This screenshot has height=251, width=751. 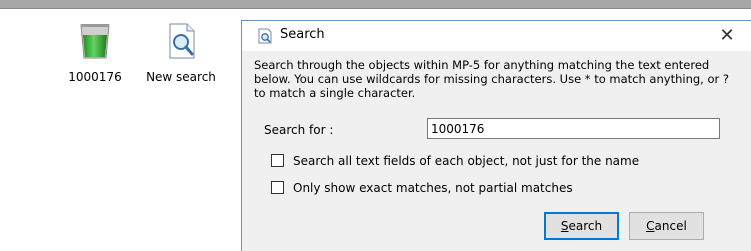 I want to click on close-button: ✕, so click(x=727, y=36).